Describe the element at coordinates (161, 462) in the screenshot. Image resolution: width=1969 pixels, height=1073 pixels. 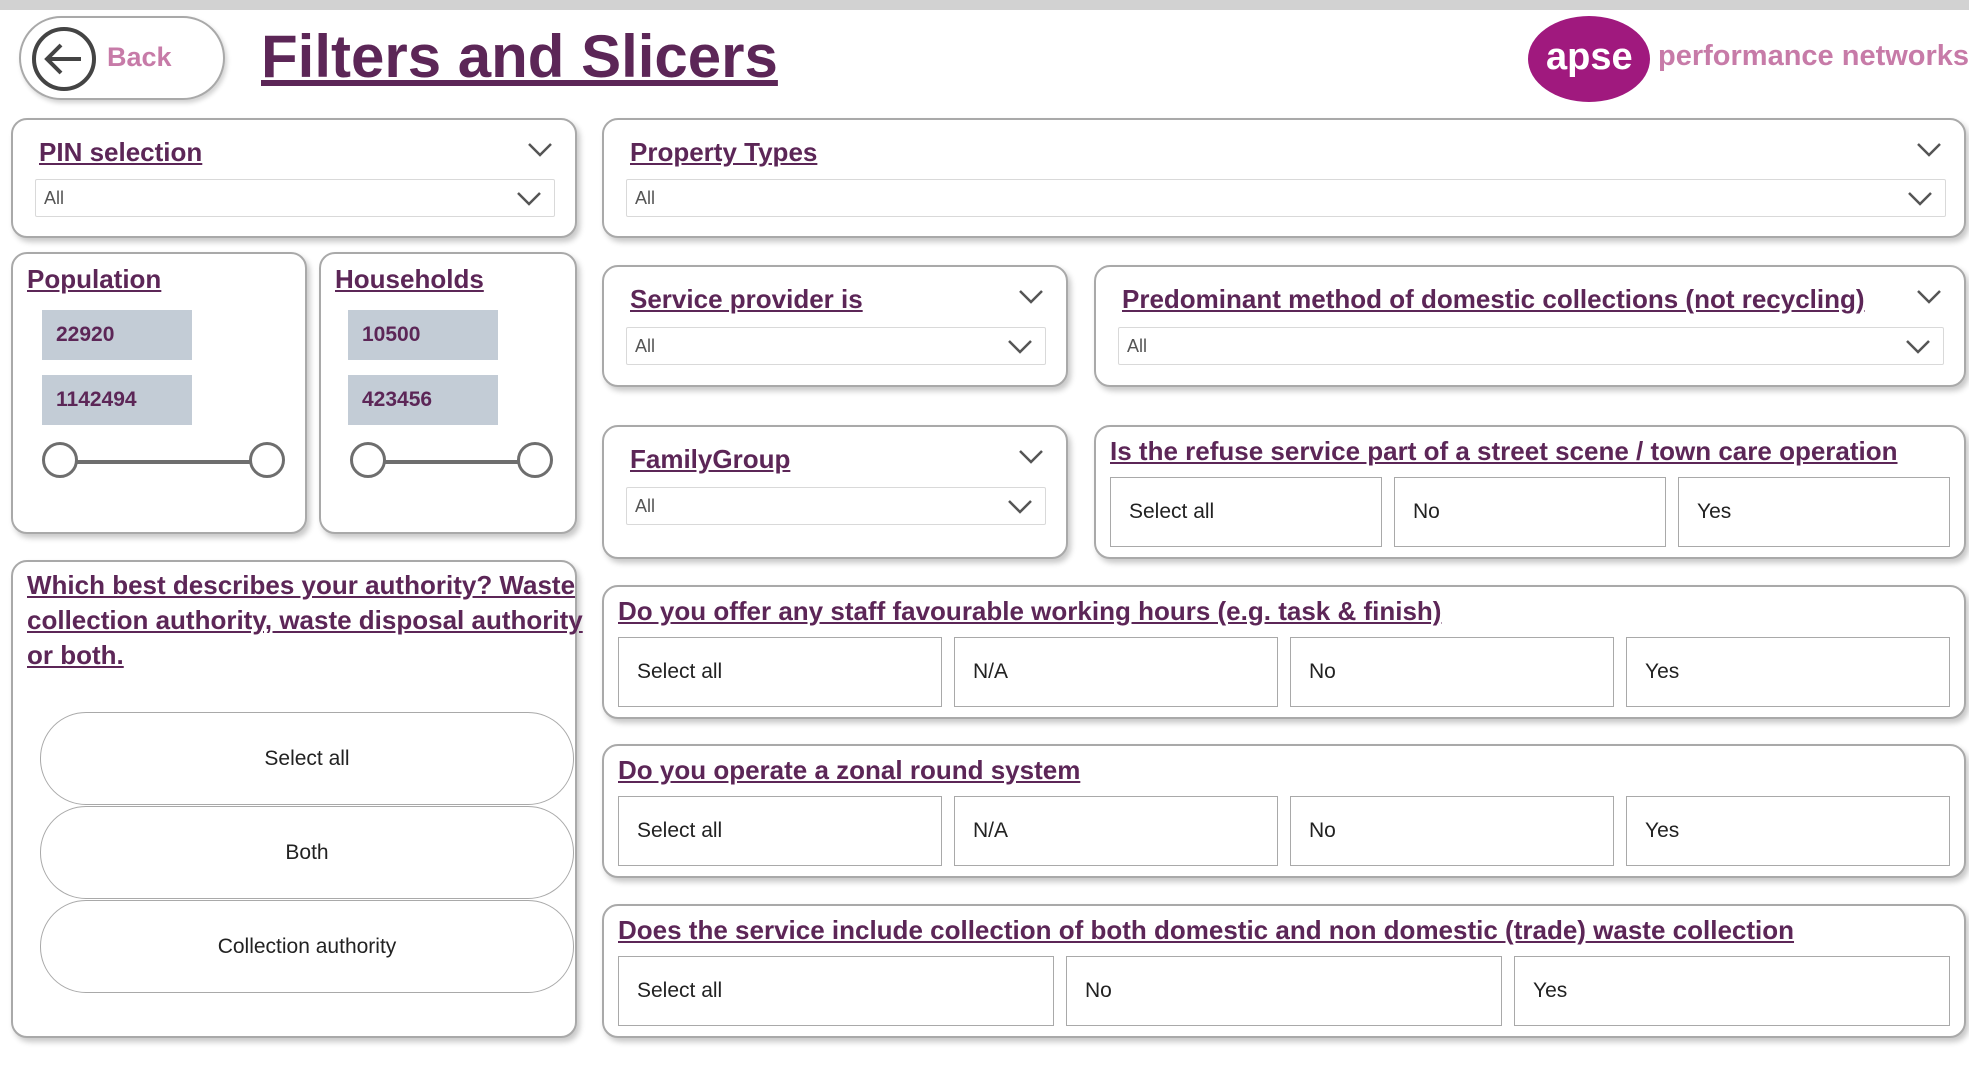
I see `population-slider-track` at that location.